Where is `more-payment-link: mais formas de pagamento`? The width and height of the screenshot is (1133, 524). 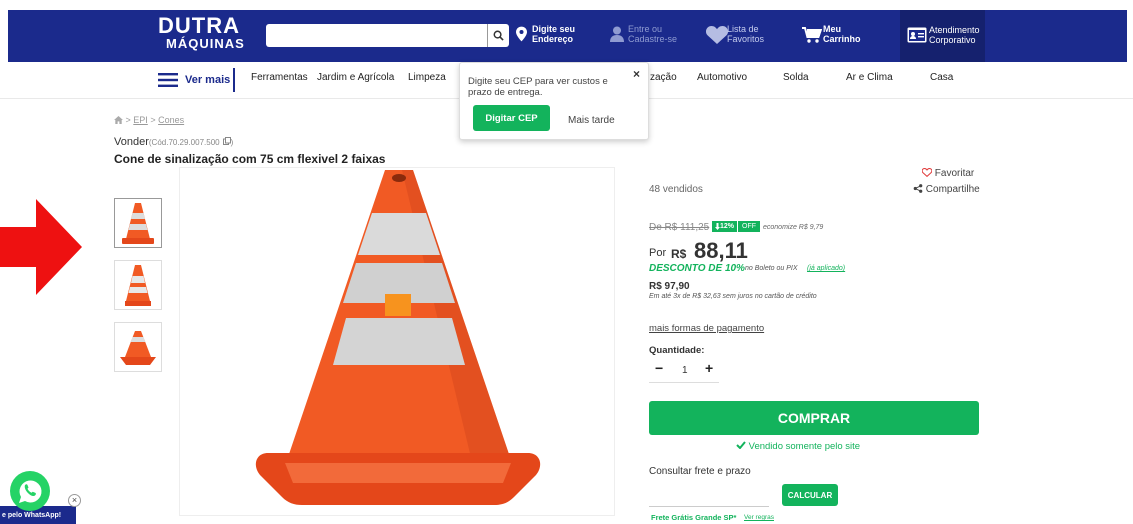 more-payment-link: mais formas de pagamento is located at coordinates (706, 328).